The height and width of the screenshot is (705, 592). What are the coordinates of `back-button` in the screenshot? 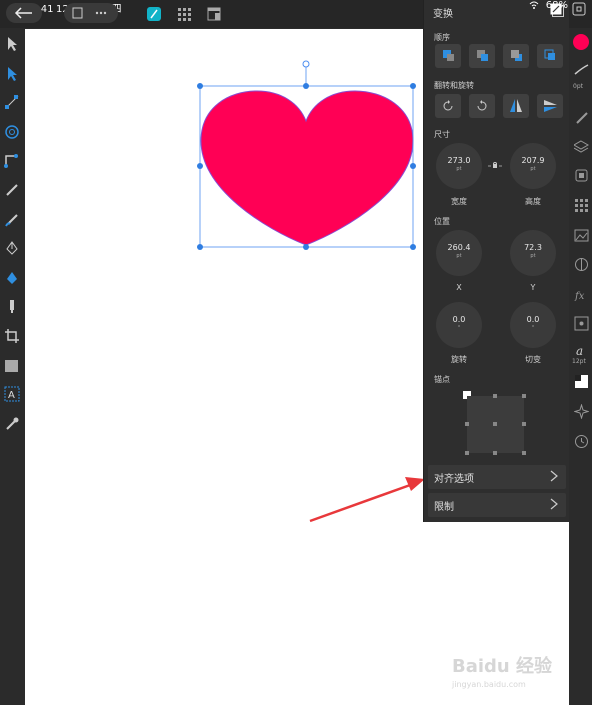 It's located at (24, 13).